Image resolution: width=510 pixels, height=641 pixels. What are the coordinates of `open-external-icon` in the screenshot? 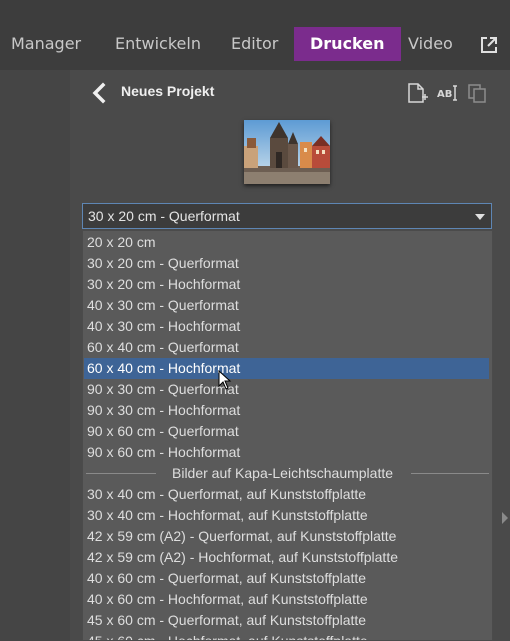 It's located at (489, 45).